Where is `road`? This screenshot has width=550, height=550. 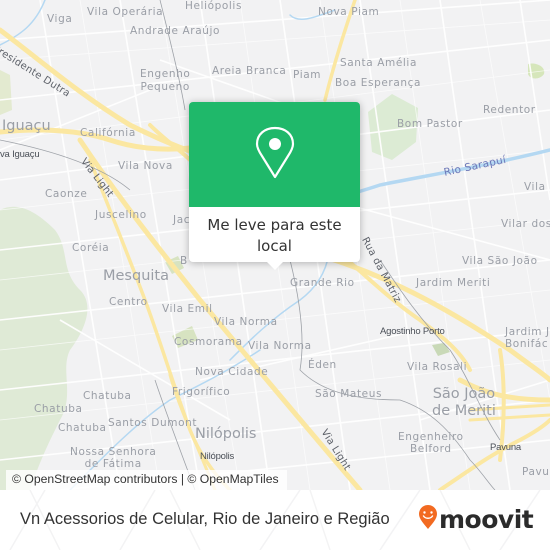
road is located at coordinates (170, 142).